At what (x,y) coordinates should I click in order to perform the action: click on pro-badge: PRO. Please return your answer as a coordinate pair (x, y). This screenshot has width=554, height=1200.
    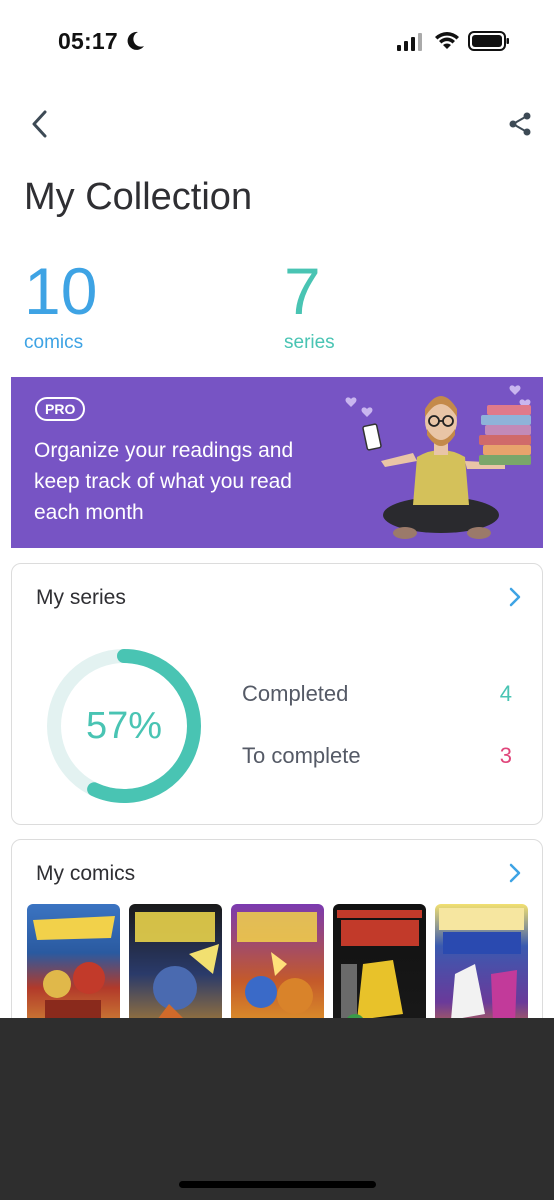
    Looking at the image, I should click on (60, 409).